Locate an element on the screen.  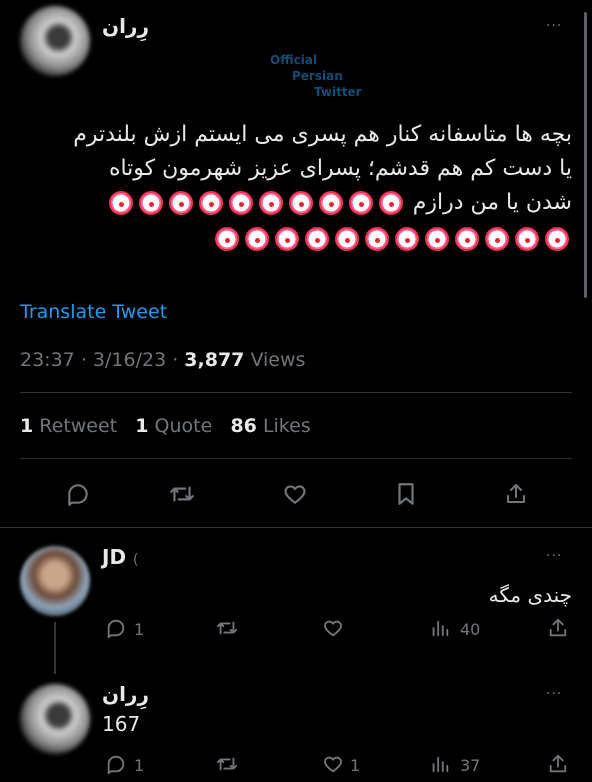
likes-stat: 86 Likes is located at coordinates (270, 426).